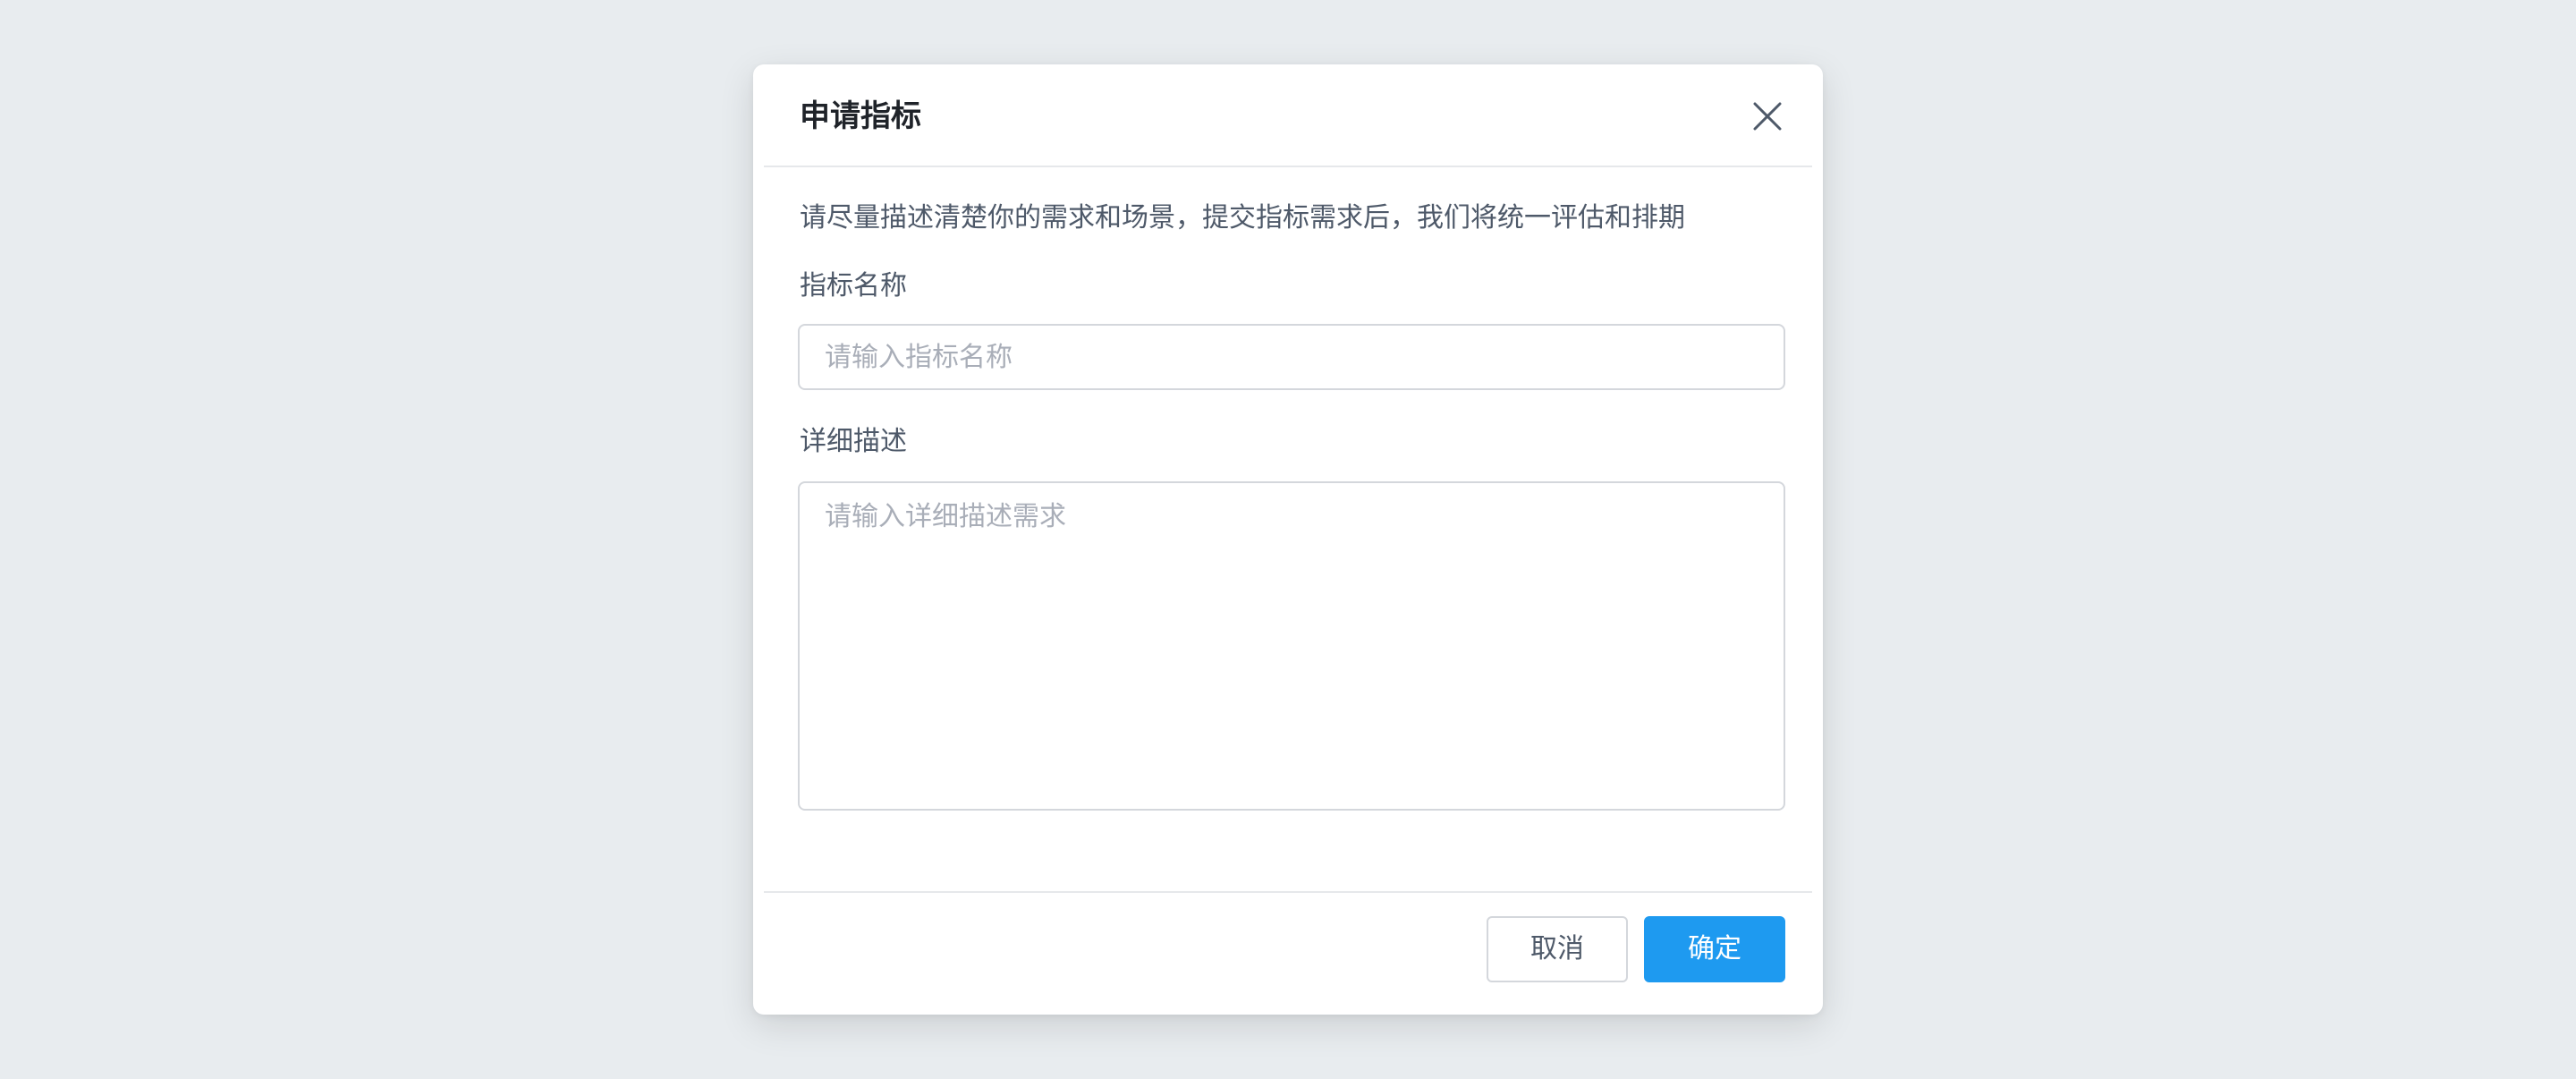 The image size is (2576, 1079). I want to click on metric-name-label: 指标名称, so click(853, 286).